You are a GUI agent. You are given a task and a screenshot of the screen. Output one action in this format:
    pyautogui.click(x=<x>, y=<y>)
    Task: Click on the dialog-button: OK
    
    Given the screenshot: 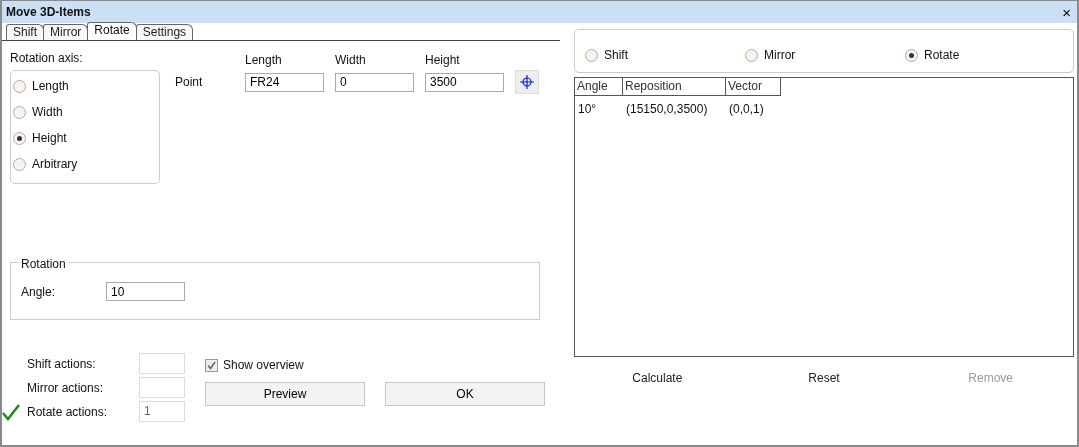 What is the action you would take?
    pyautogui.click(x=465, y=394)
    